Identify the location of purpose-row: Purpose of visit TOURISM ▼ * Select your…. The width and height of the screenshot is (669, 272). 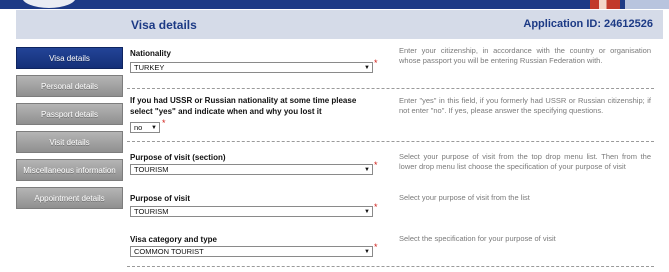
(390, 204).